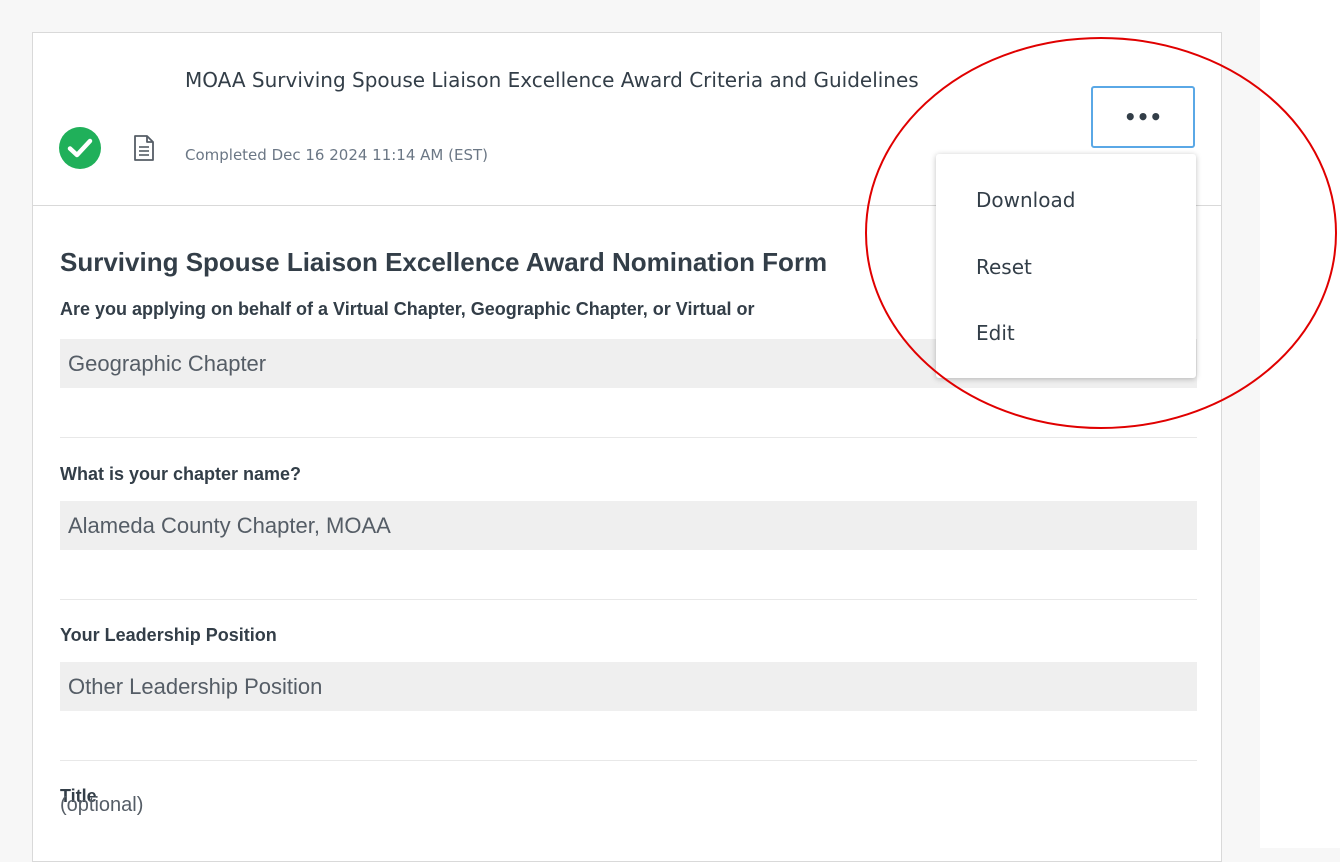 This screenshot has height=862, width=1340. Describe the element at coordinates (337, 155) in the screenshot. I see `completed-timestamp: Completed Dec 16 2024 11:14 AM (EST)` at that location.